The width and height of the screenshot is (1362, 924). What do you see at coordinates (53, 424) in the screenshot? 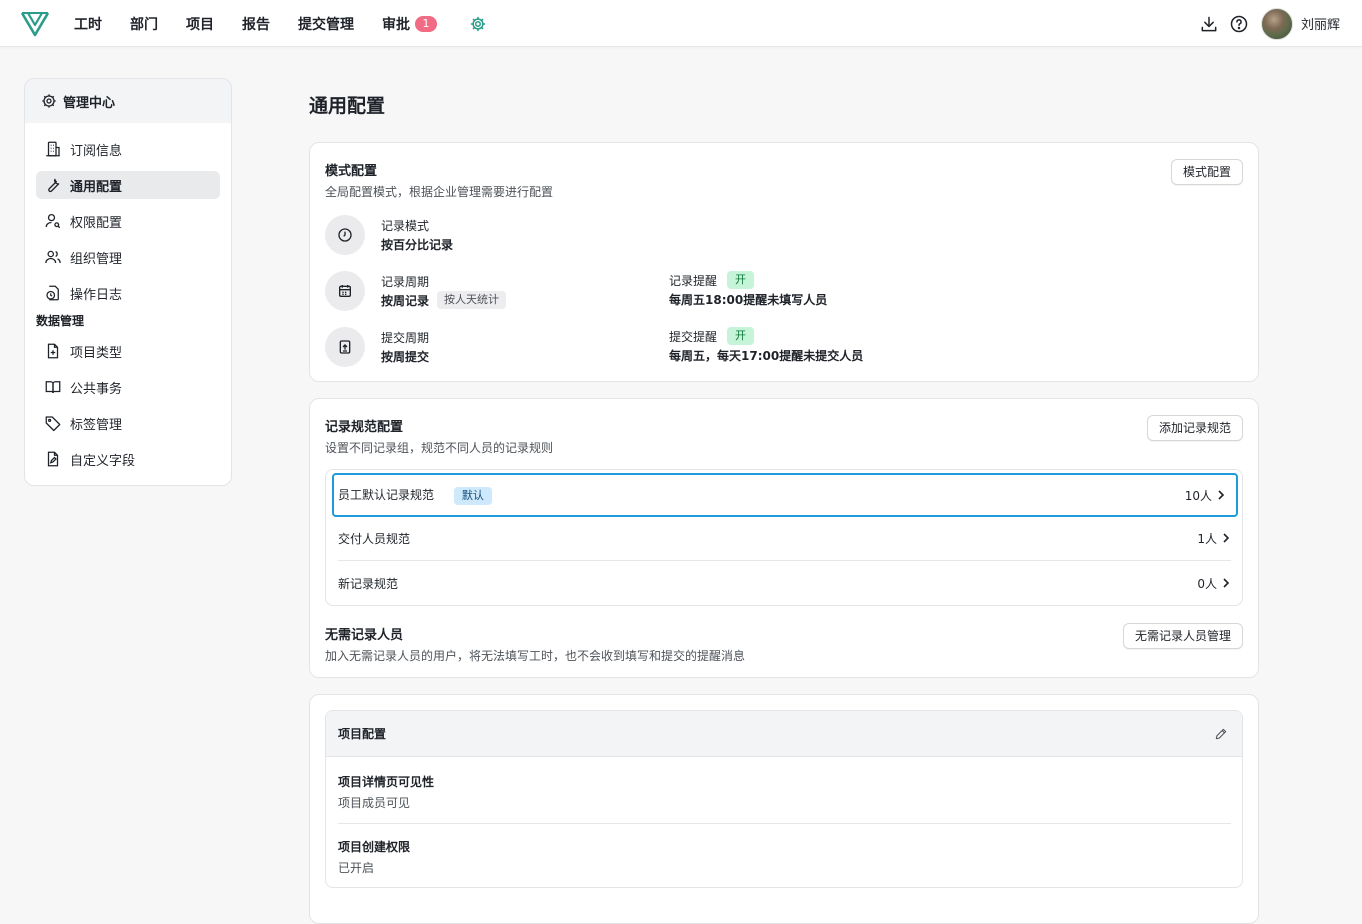
I see `tag-icon` at bounding box center [53, 424].